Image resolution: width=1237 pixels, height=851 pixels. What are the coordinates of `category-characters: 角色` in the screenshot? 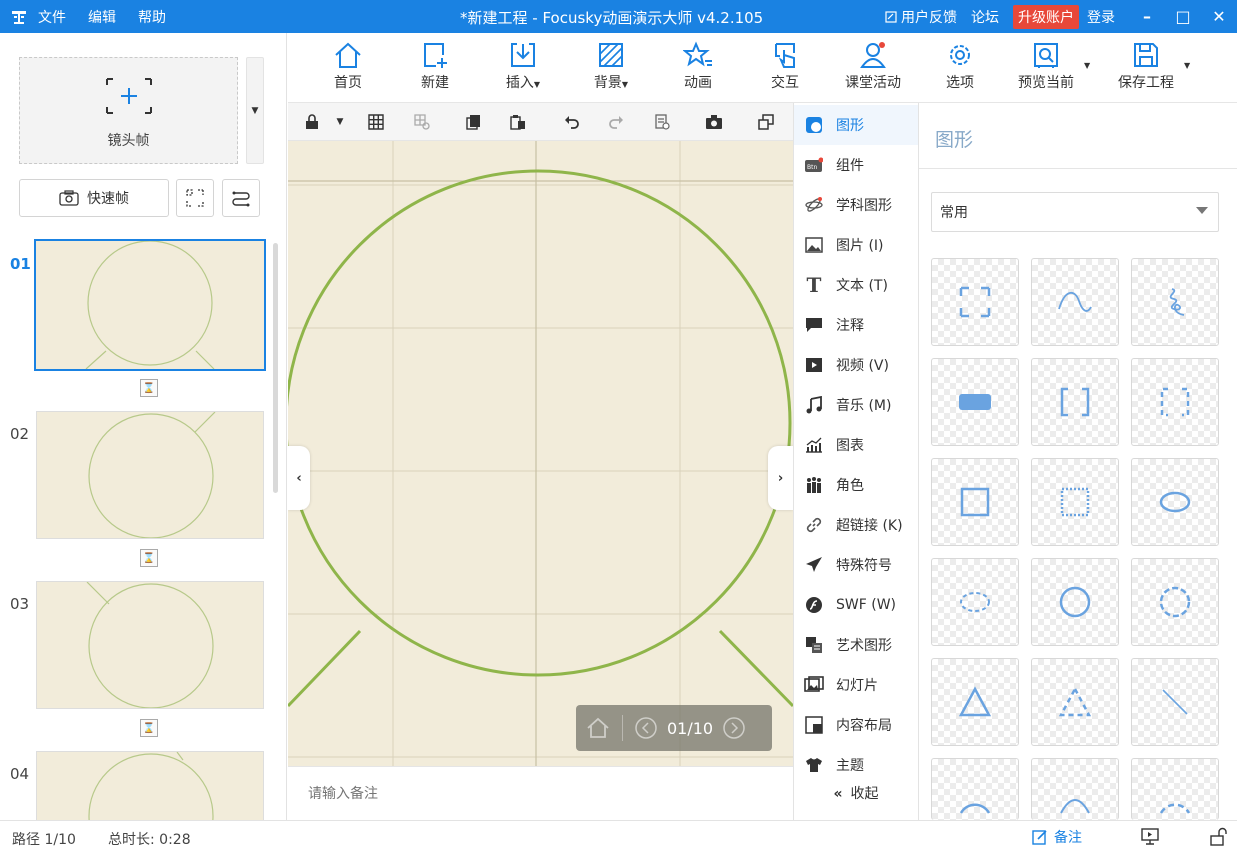 It's located at (856, 485).